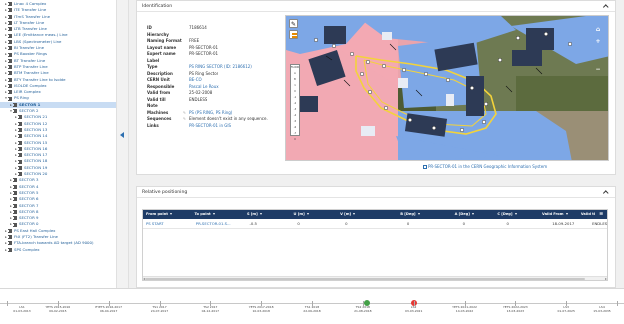  I want to click on property-value: PR-SECTOR-01 in GIS, so click(210, 126).